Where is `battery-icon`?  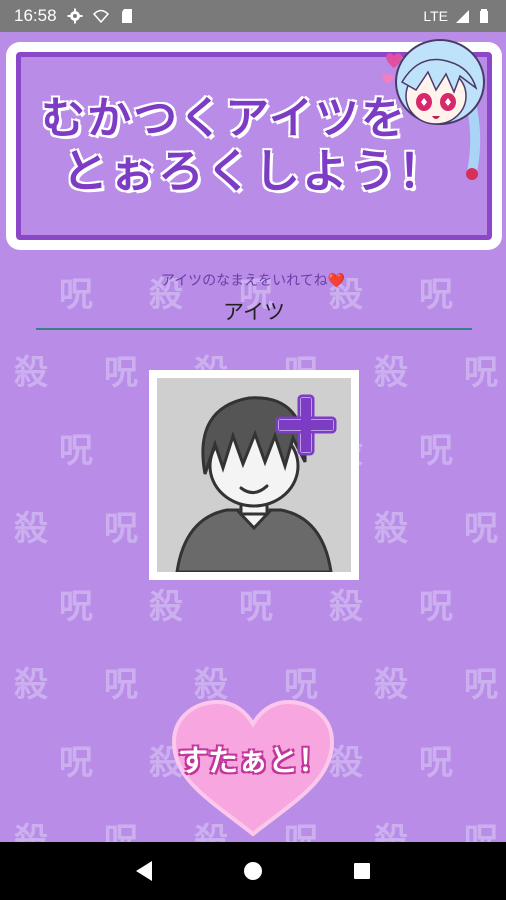 battery-icon is located at coordinates (484, 16).